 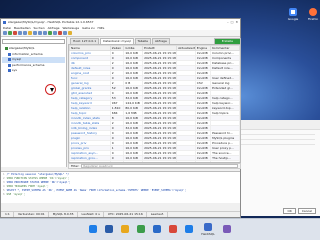 I want to click on line-number: 1, so click(x=4, y=174).